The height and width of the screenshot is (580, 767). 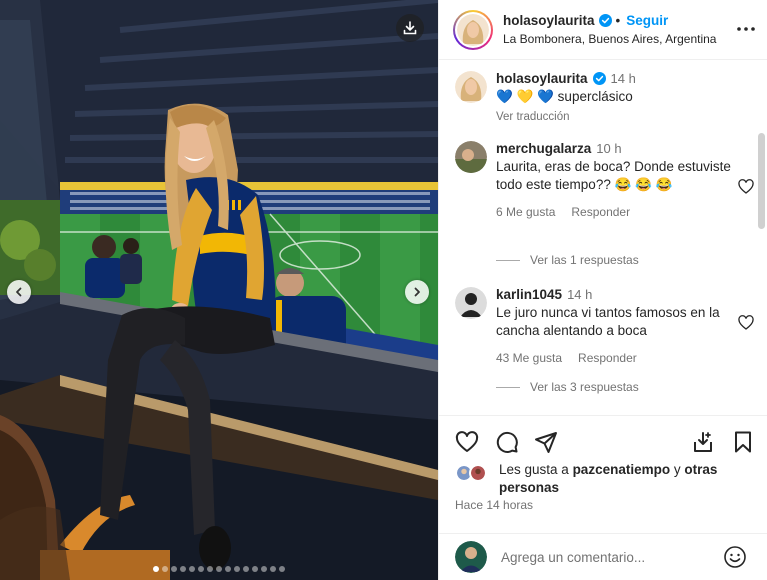 I want to click on comment-button, so click(x=507, y=442).